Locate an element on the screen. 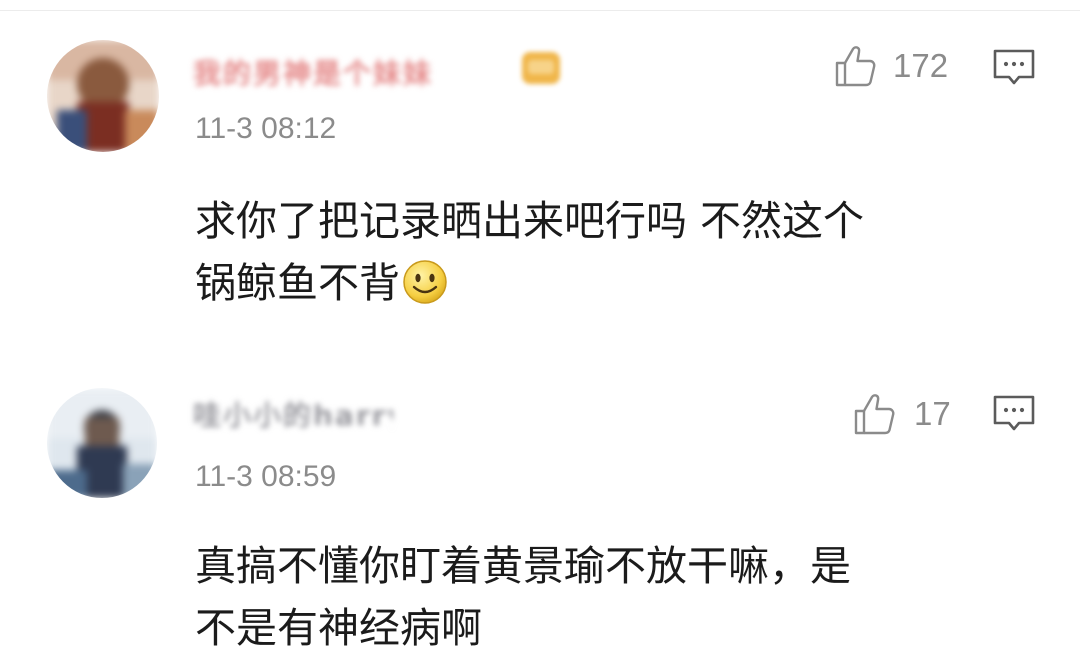 The image size is (1080, 655). comment-text: 求你了把记录晒出来吧行吗 不然这个 锅鲸鱼不背 is located at coordinates (595, 252).